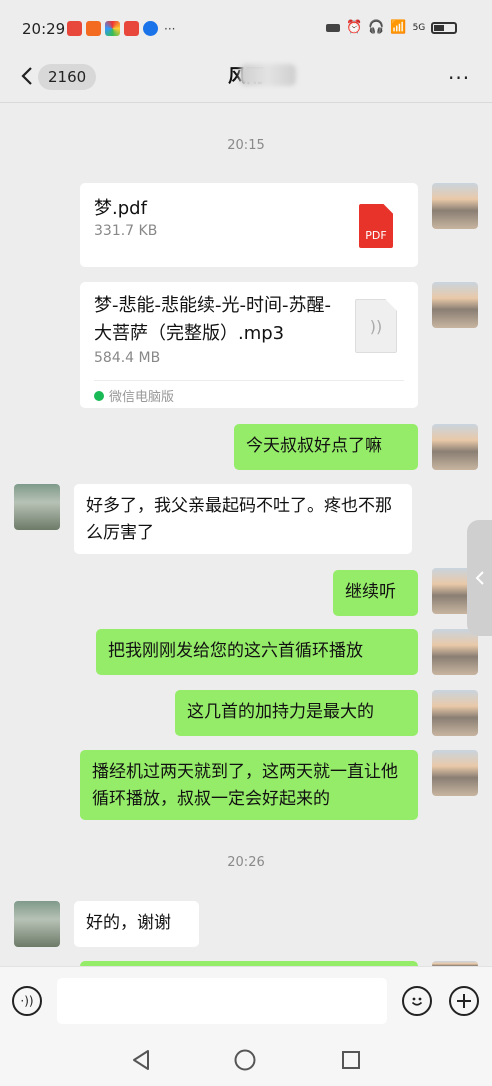  Describe the element at coordinates (354, 27) in the screenshot. I see `alarm-icon: ⏰` at that location.